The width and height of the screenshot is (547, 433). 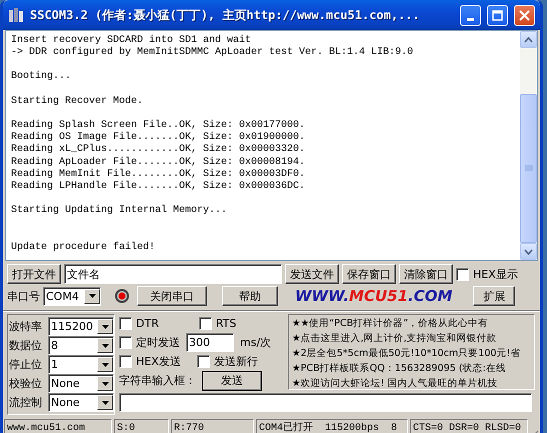 What do you see at coordinates (72, 296) in the screenshot?
I see `port-dropdown: COM4` at bounding box center [72, 296].